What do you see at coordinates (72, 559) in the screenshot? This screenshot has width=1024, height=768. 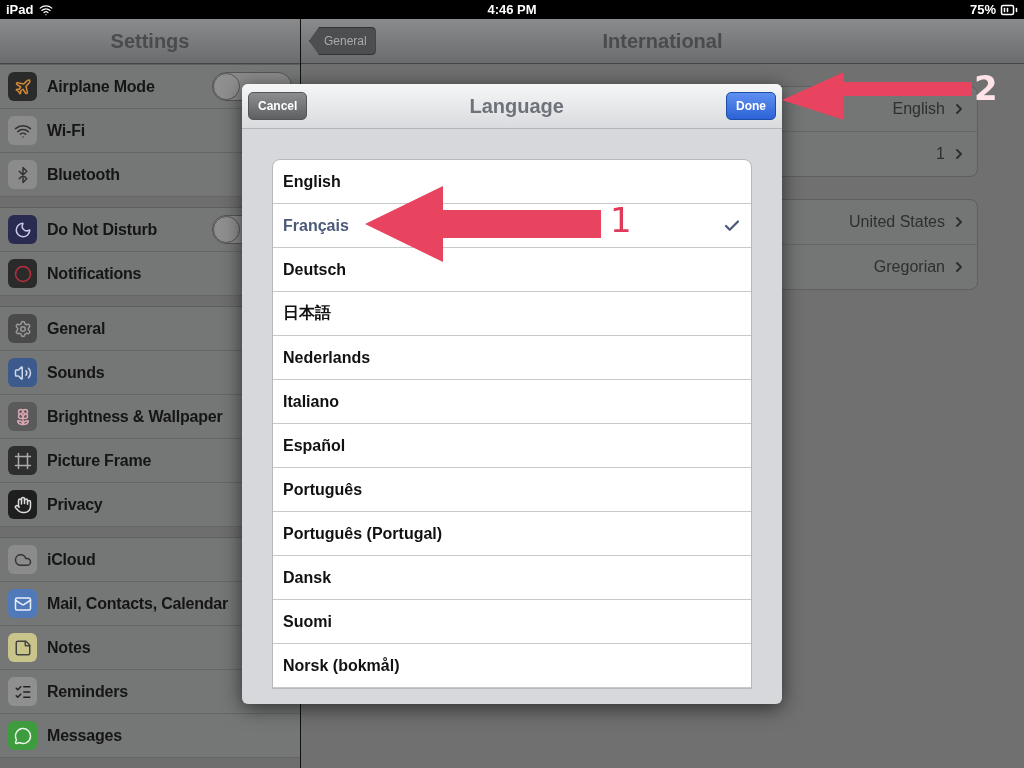 I see `settings-label: iCloud` at bounding box center [72, 559].